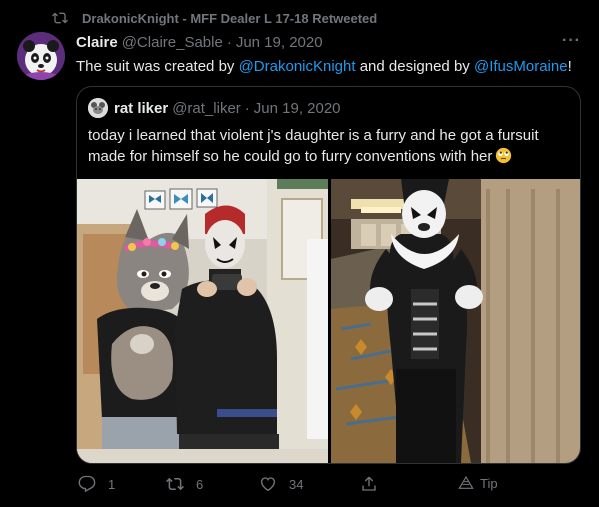 The width and height of the screenshot is (599, 507). I want to click on quoted-avatar, so click(98, 108).